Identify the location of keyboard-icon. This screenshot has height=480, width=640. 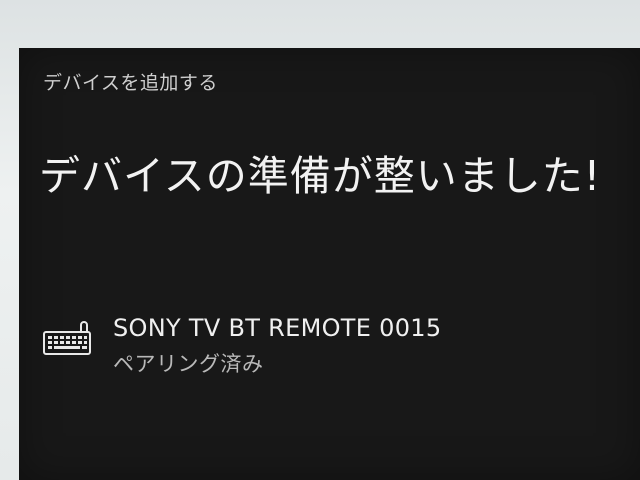
(68, 338).